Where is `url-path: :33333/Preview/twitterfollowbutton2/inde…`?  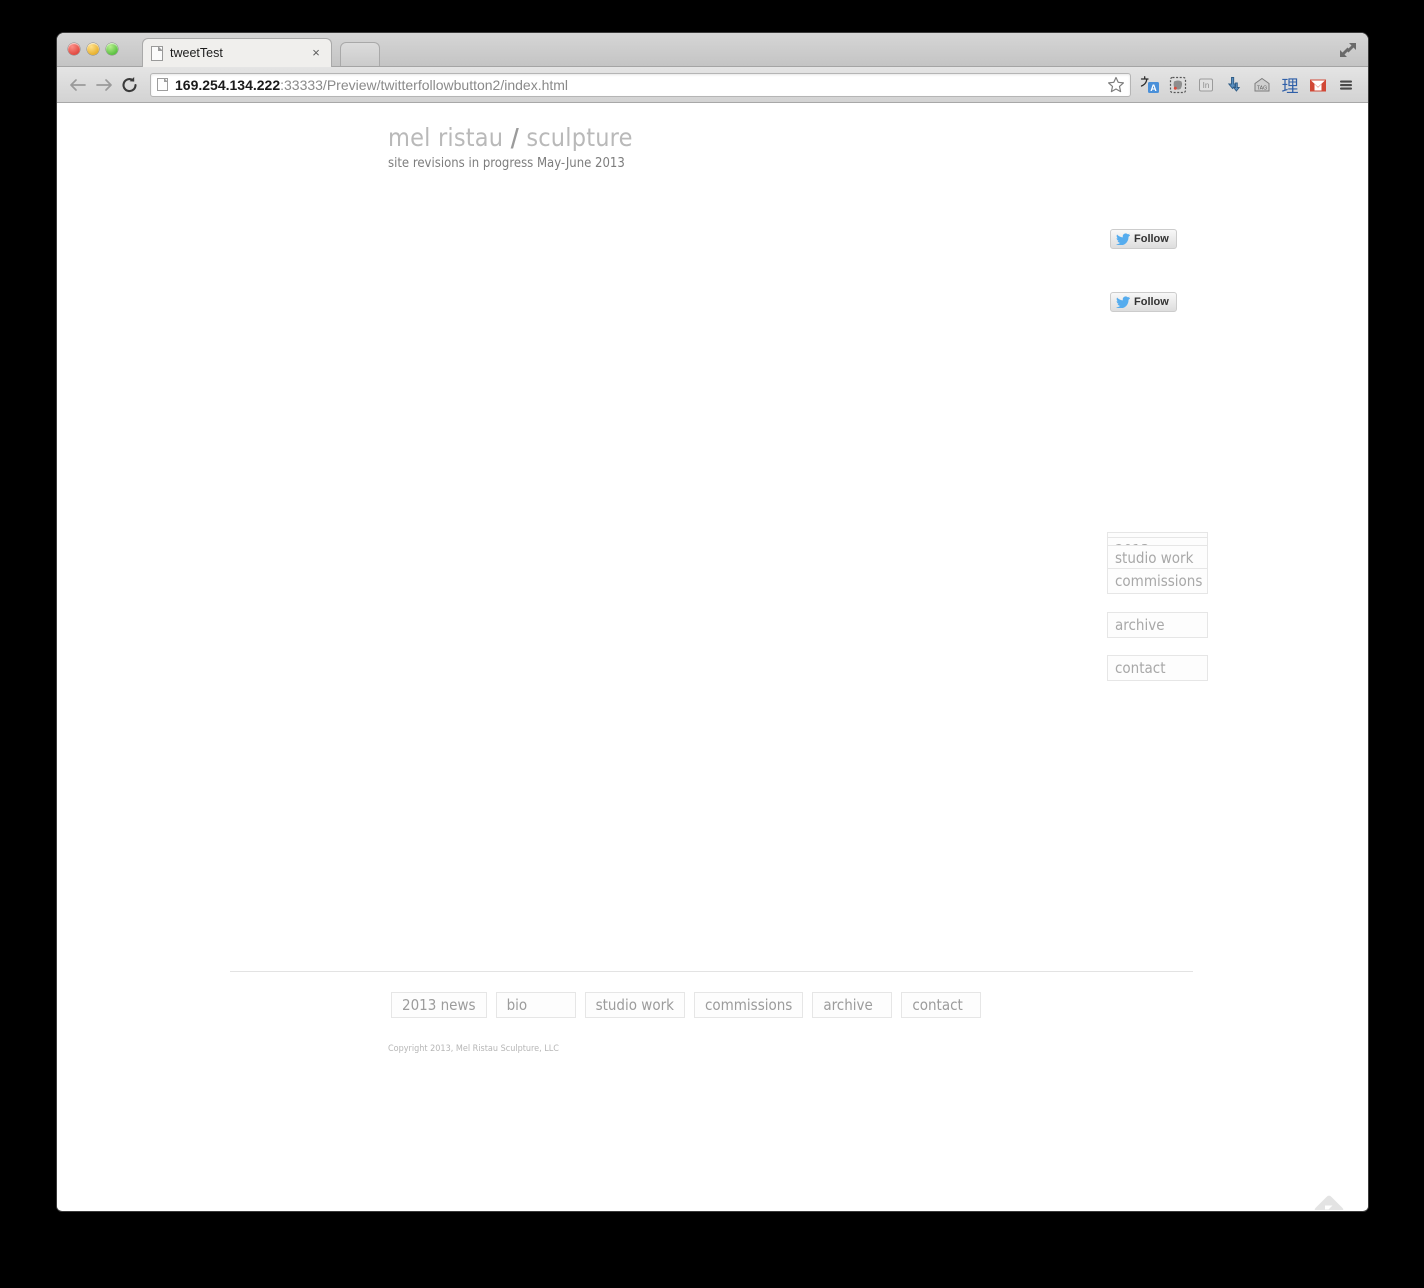 url-path: :33333/Preview/twitterfollowbutton2/inde… is located at coordinates (424, 84).